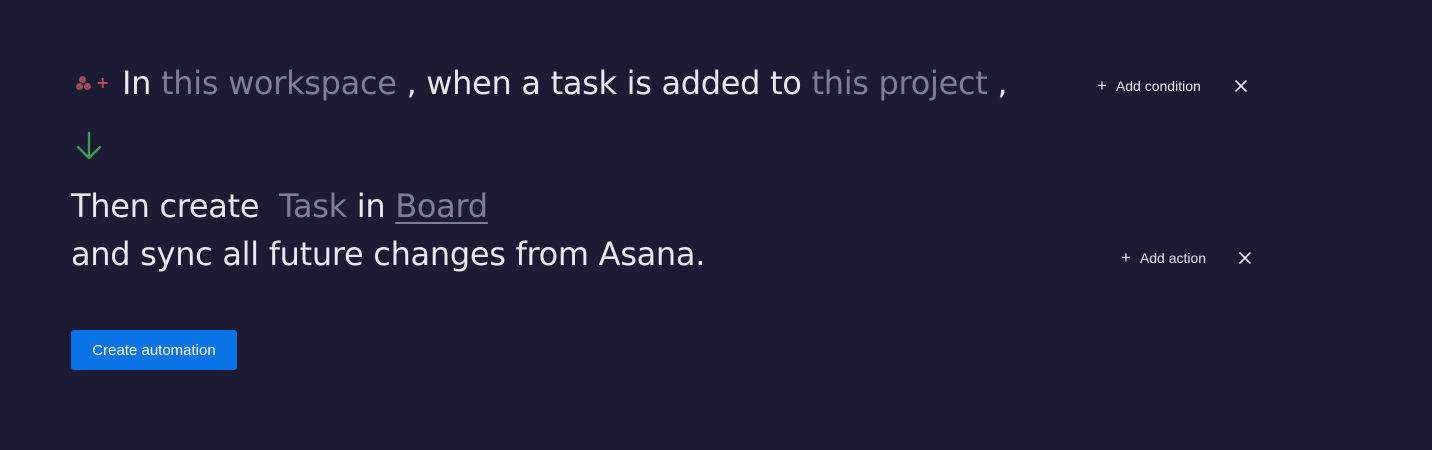 The height and width of the screenshot is (450, 1432). I want to click on add-action-button: + Add action, so click(1164, 257).